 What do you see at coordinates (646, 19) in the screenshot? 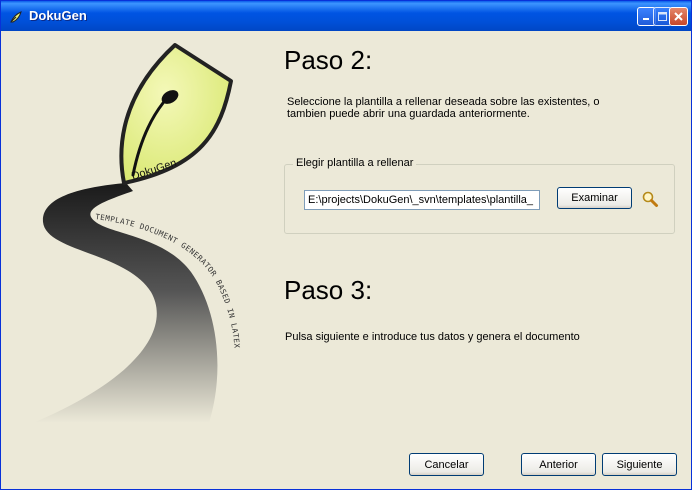
I see `minimize-icon` at bounding box center [646, 19].